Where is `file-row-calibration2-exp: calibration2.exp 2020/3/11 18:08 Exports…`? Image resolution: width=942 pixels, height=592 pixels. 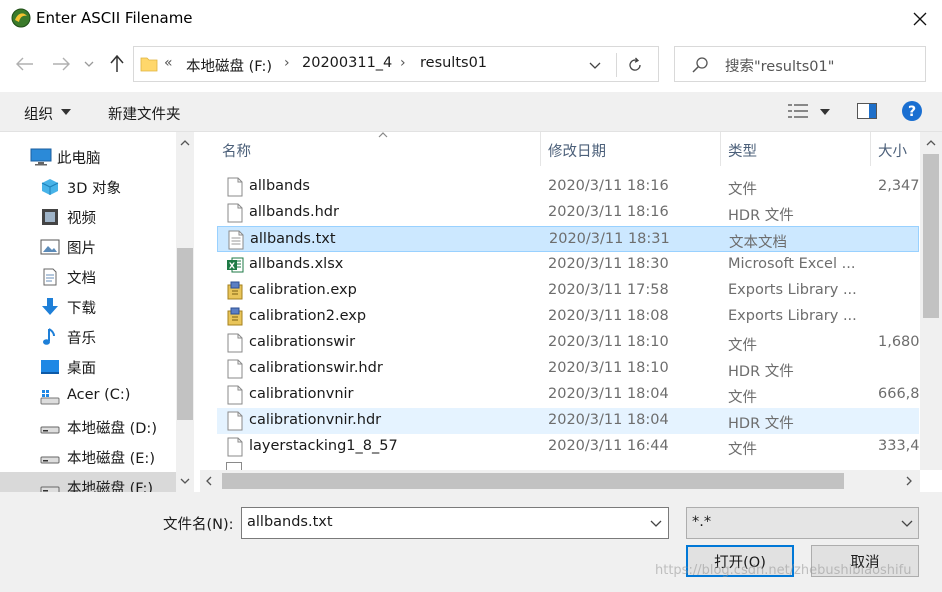 file-row-calibration2-exp: calibration2.exp 2020/3/11 18:08 Exports… is located at coordinates (568, 317).